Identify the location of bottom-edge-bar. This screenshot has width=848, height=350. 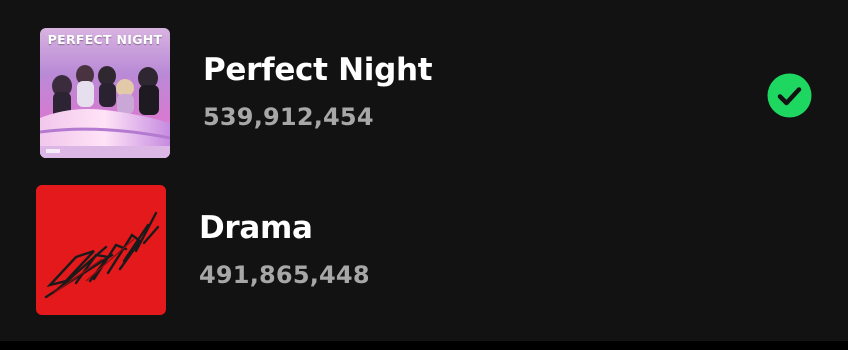
(424, 345).